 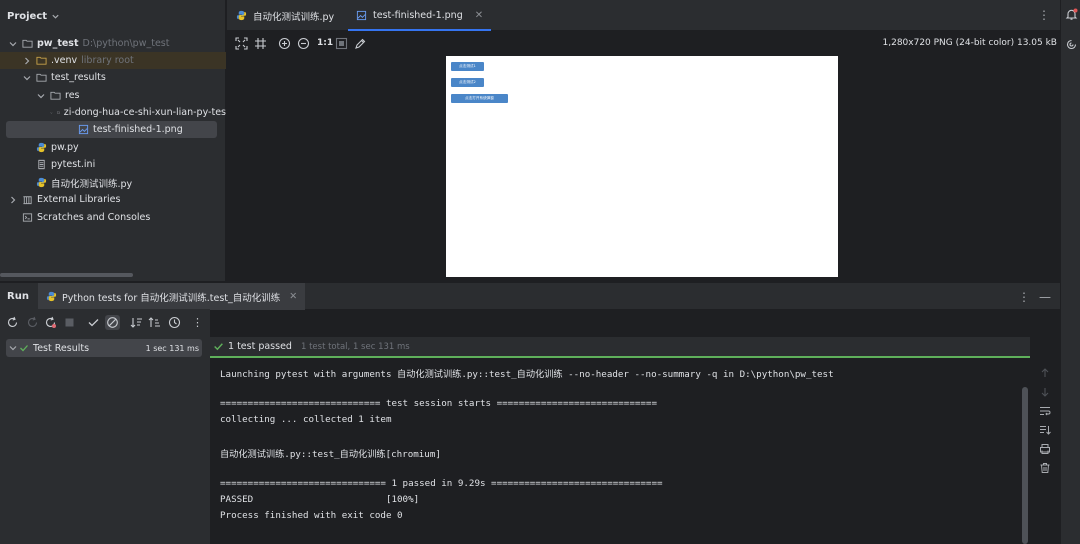 What do you see at coordinates (1045, 297) in the screenshot?
I see `minimize-icon: —` at bounding box center [1045, 297].